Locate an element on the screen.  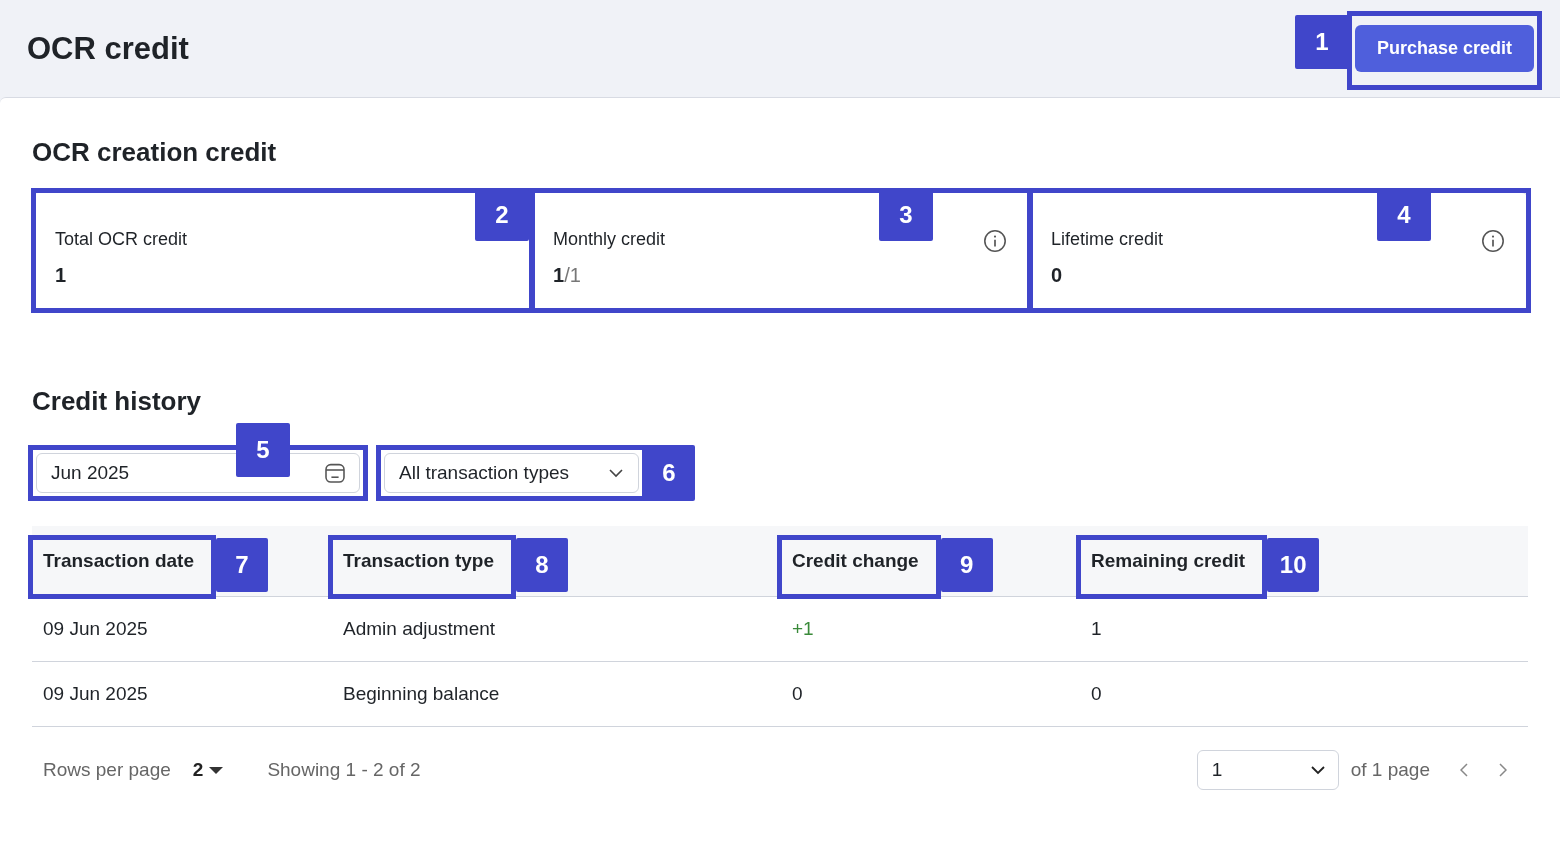
card-label: Lifetime credit is located at coordinates (1108, 239).